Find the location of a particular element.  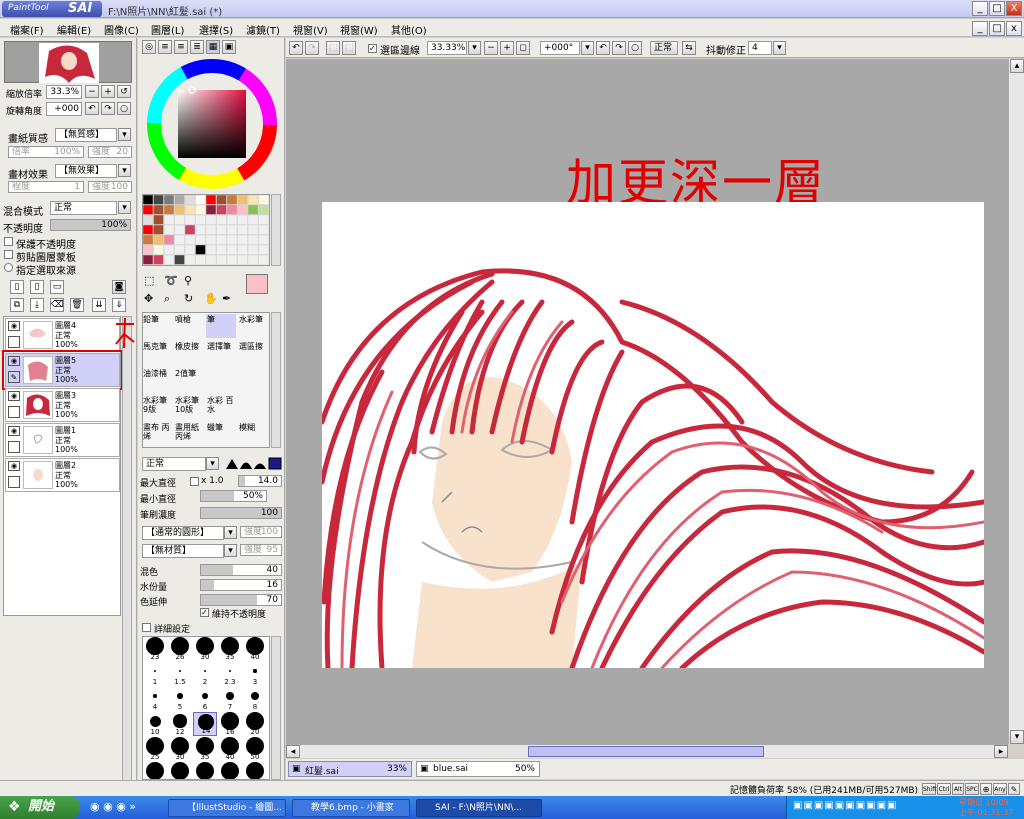

density-slider: 100 is located at coordinates (241, 513).